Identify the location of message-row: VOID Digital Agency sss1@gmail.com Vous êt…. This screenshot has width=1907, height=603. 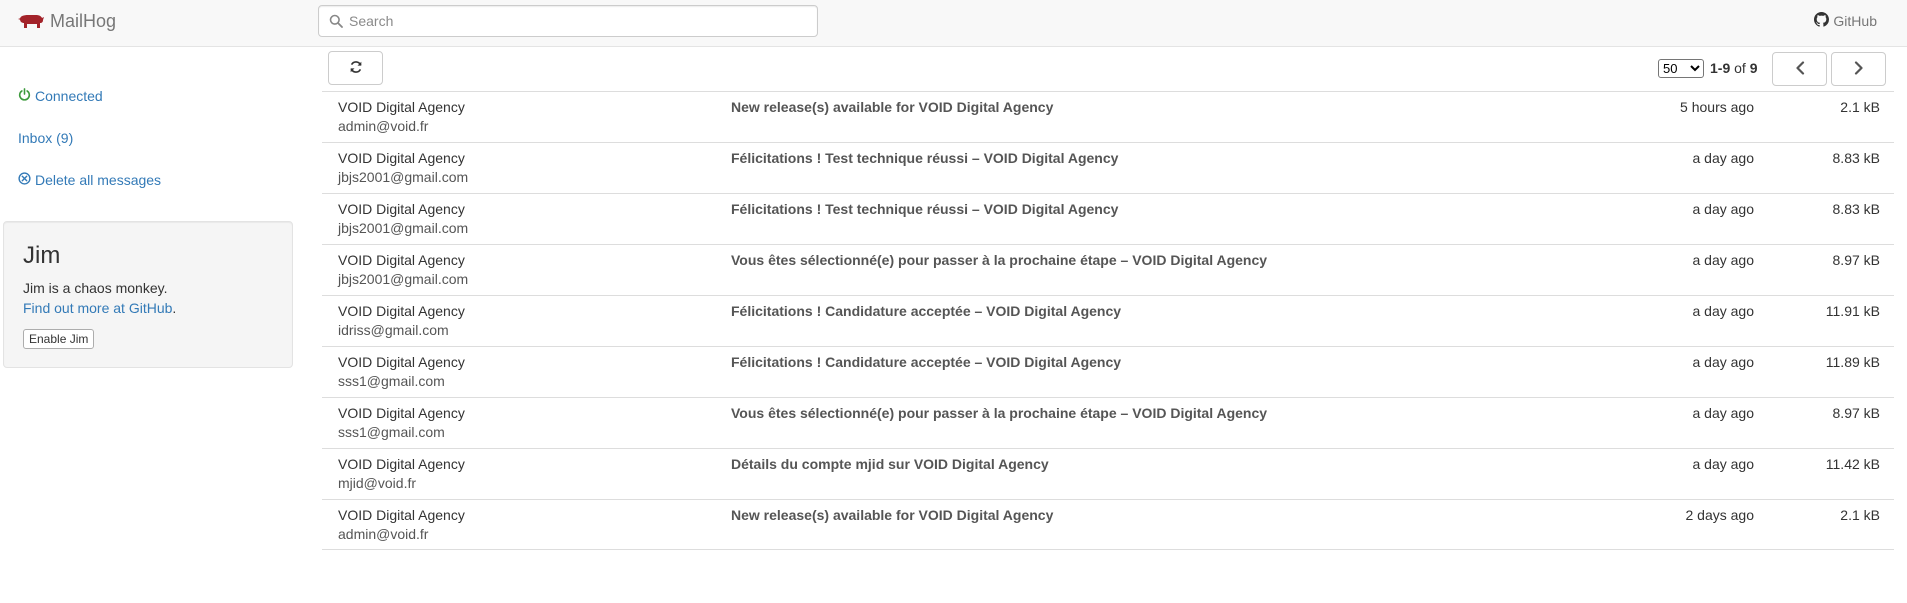
(1108, 422).